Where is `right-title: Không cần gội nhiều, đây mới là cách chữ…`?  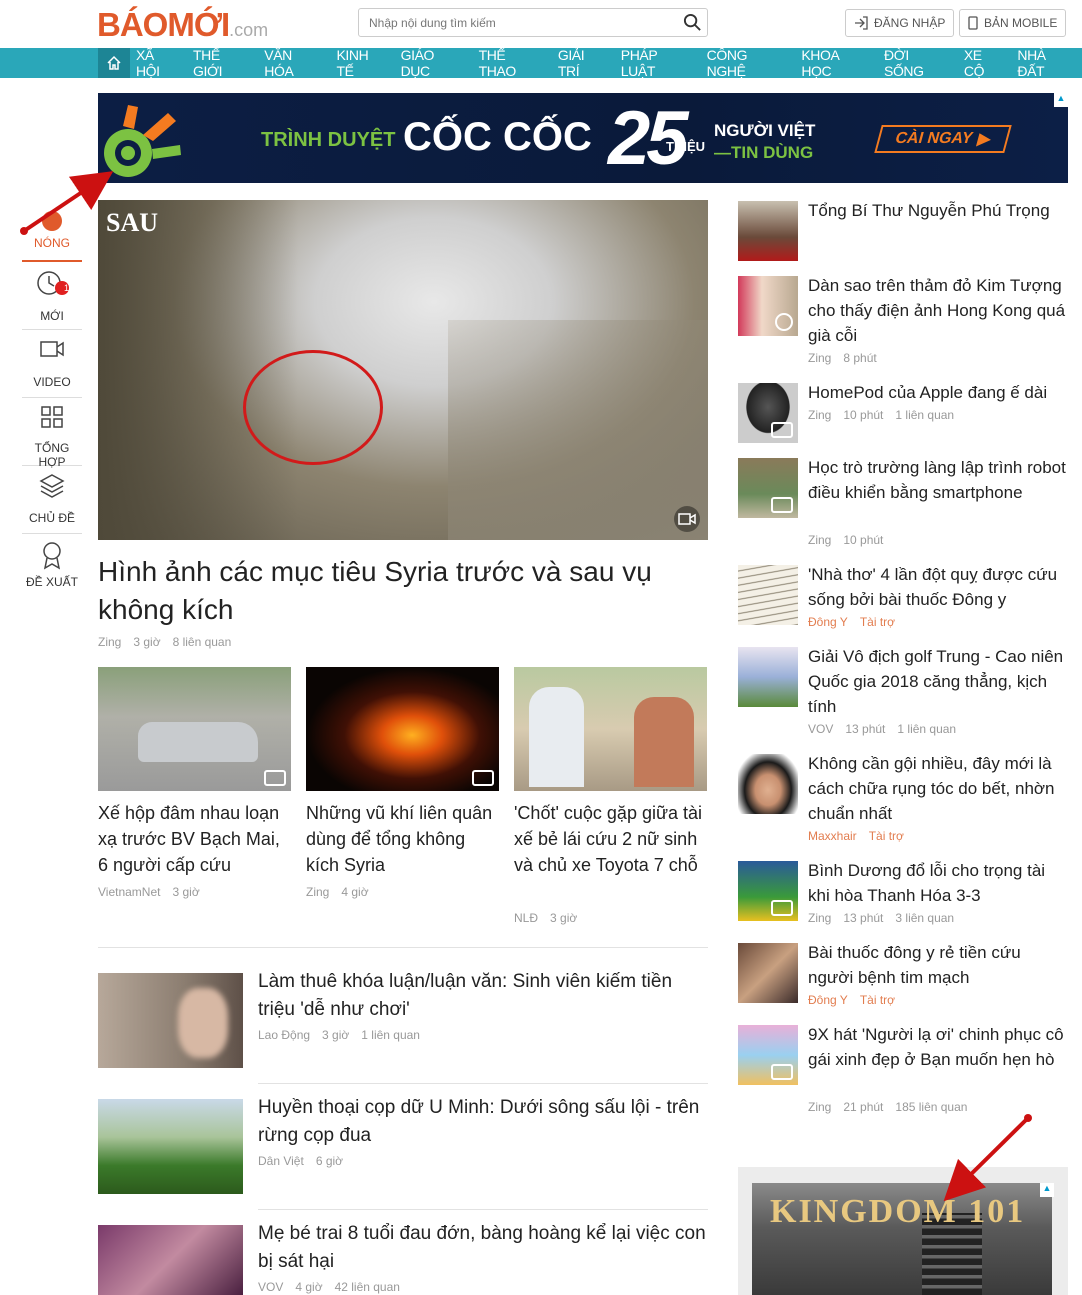
right-title: Không cần gội nhiều, đây mới là cách chữ… is located at coordinates (939, 788).